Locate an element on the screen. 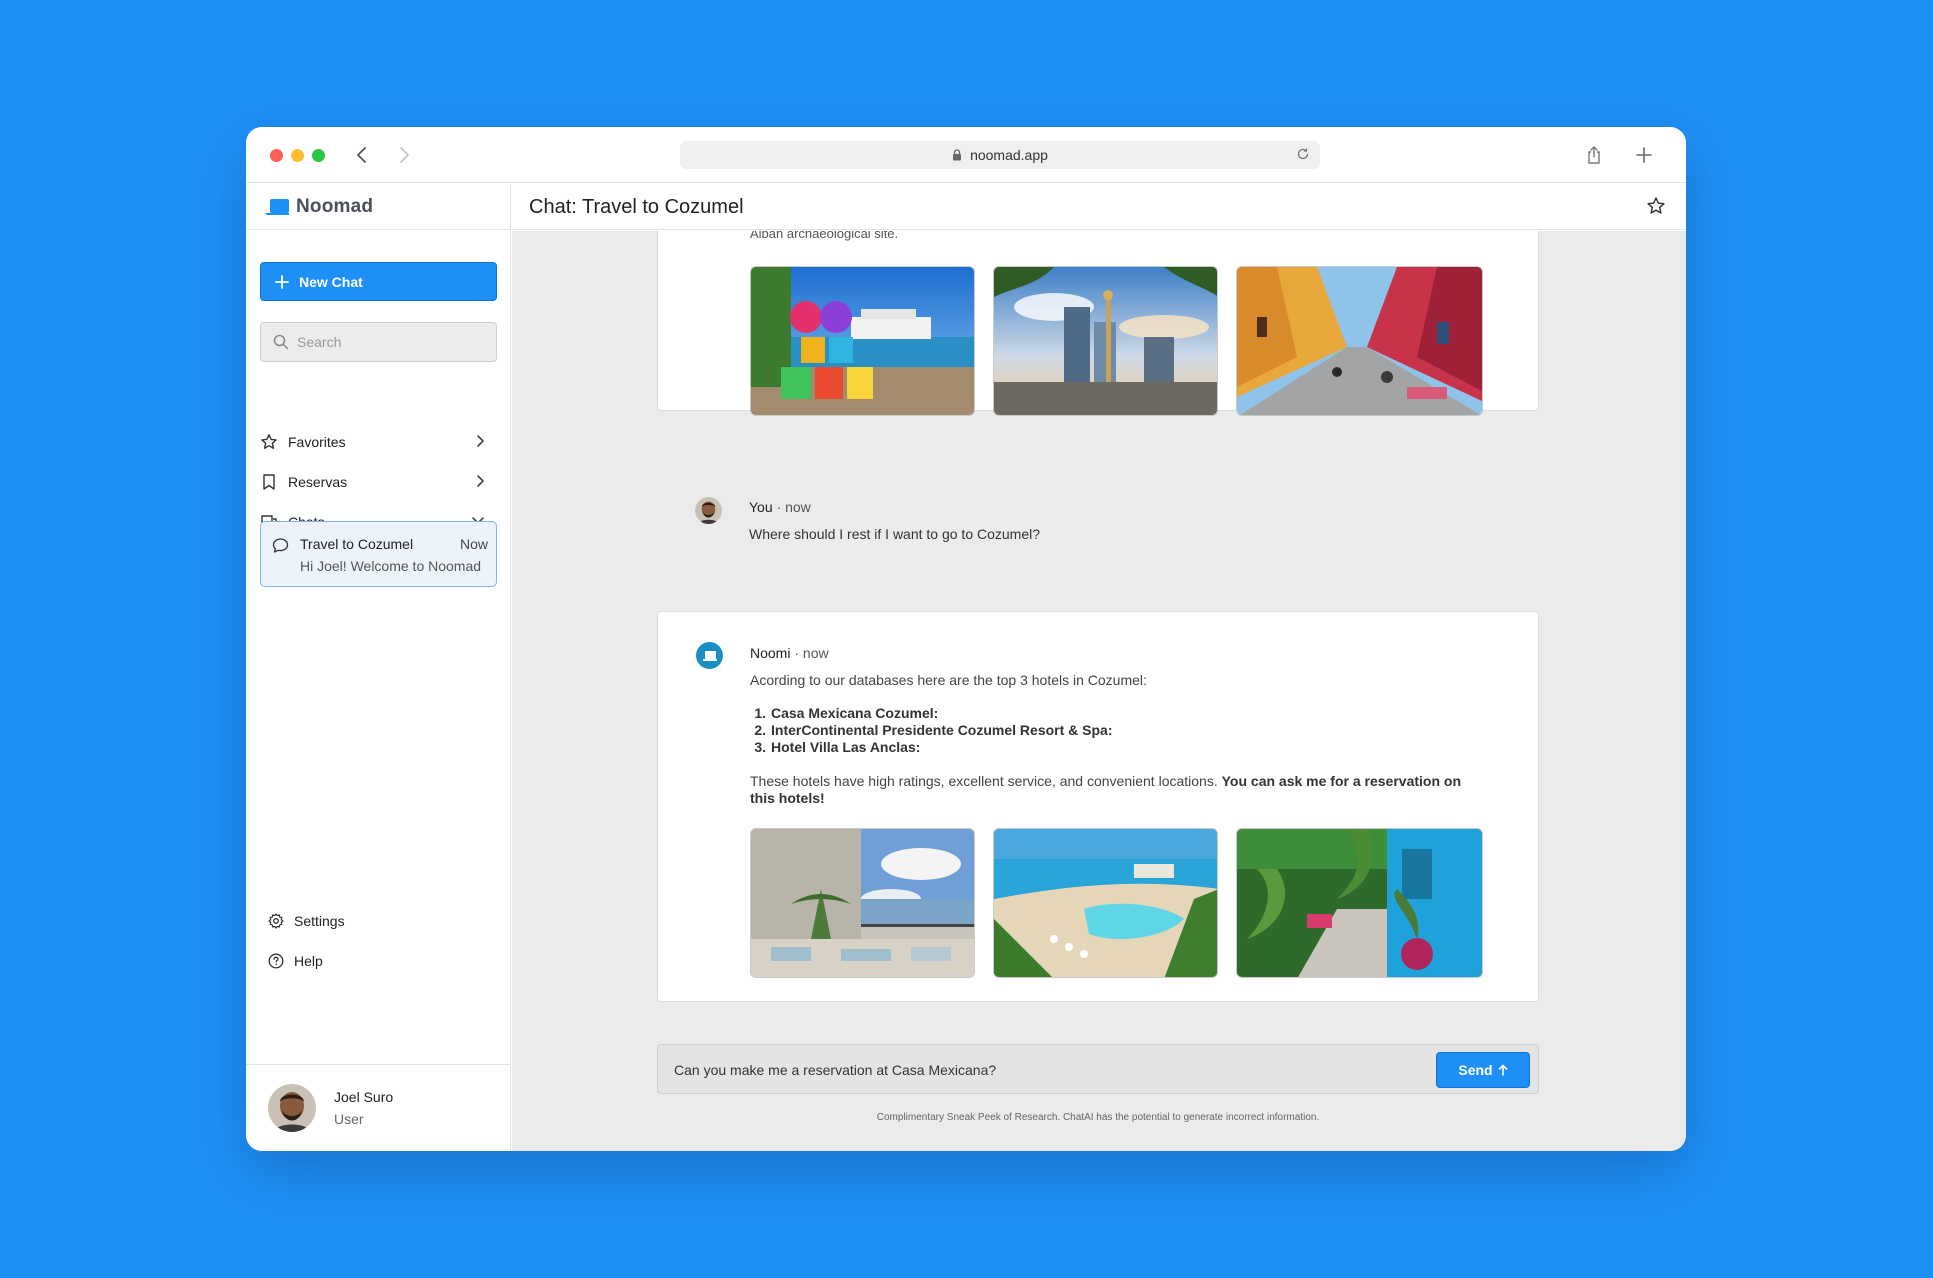 This screenshot has width=1933, height=1278. message-composer: Send is located at coordinates (1098, 1069).